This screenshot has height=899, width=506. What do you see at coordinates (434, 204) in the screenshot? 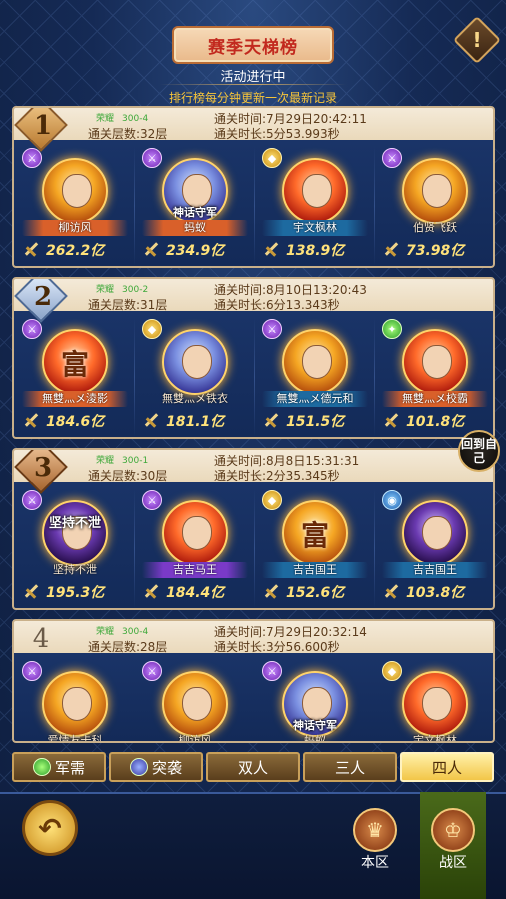
I see `hero-slot: ⚔ 伯贤飞跃 73.98亿` at bounding box center [434, 204].